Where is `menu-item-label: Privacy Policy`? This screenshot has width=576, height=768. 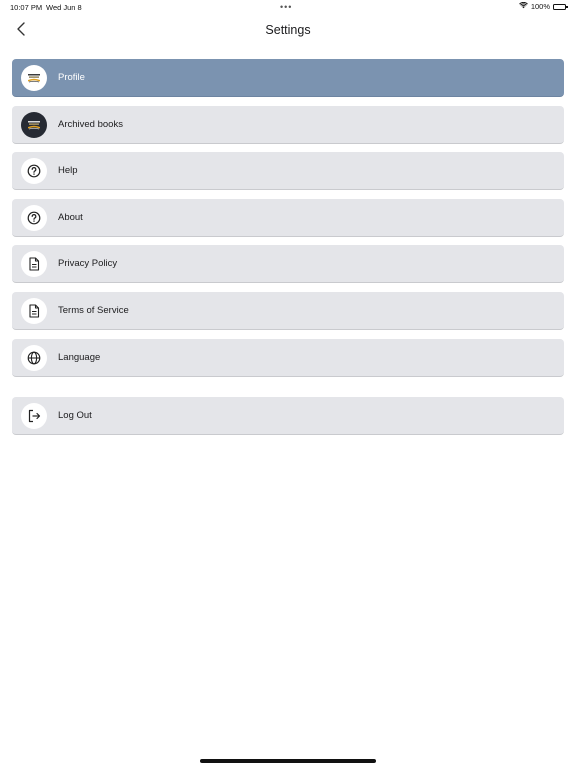 menu-item-label: Privacy Policy is located at coordinates (88, 264).